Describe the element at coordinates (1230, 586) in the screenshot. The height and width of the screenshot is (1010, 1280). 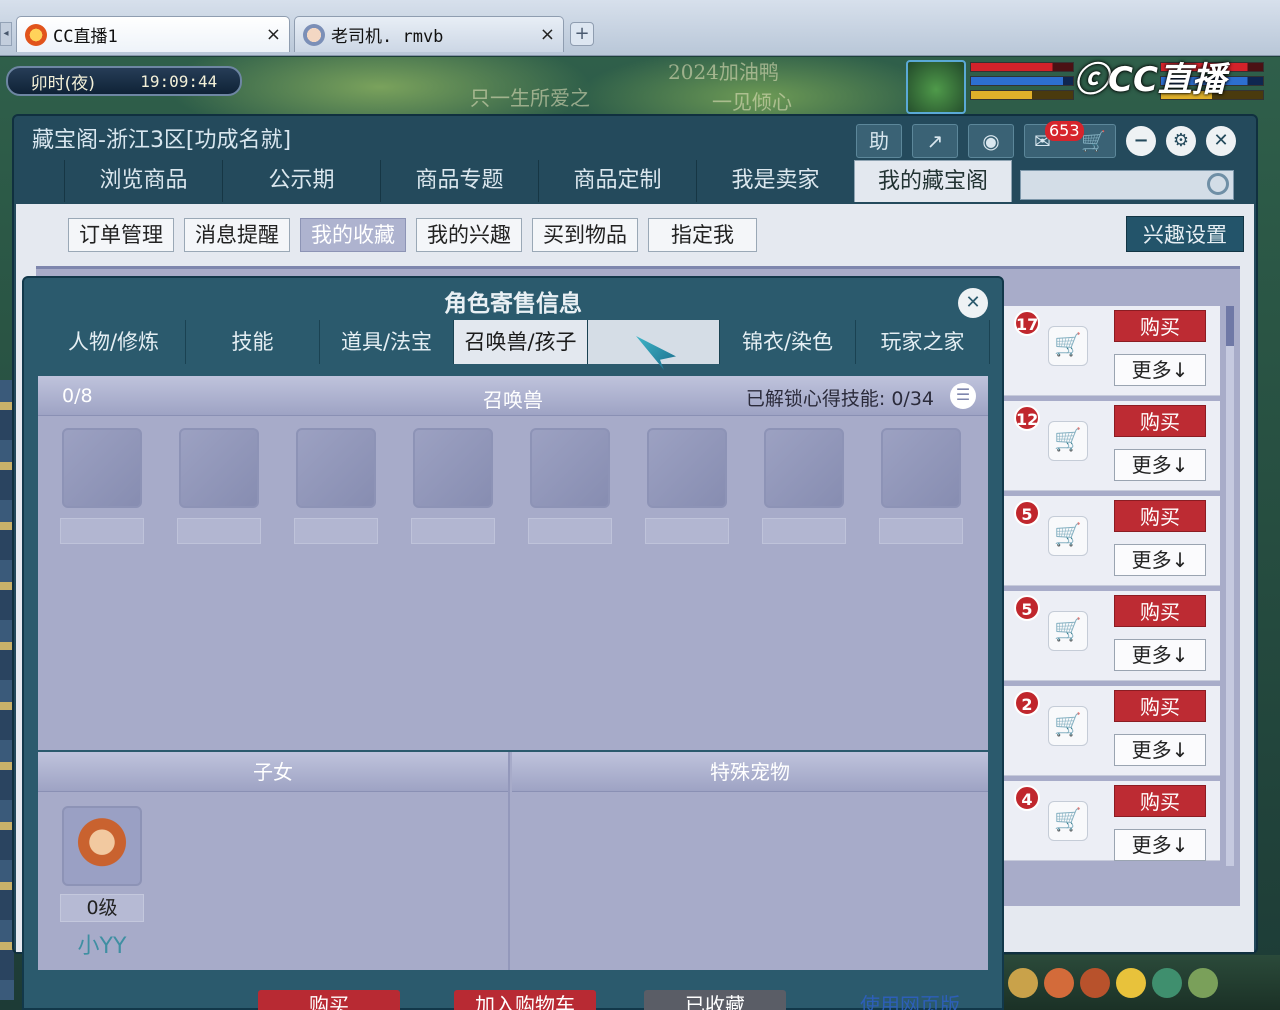
I see `list-scrollbar` at that location.